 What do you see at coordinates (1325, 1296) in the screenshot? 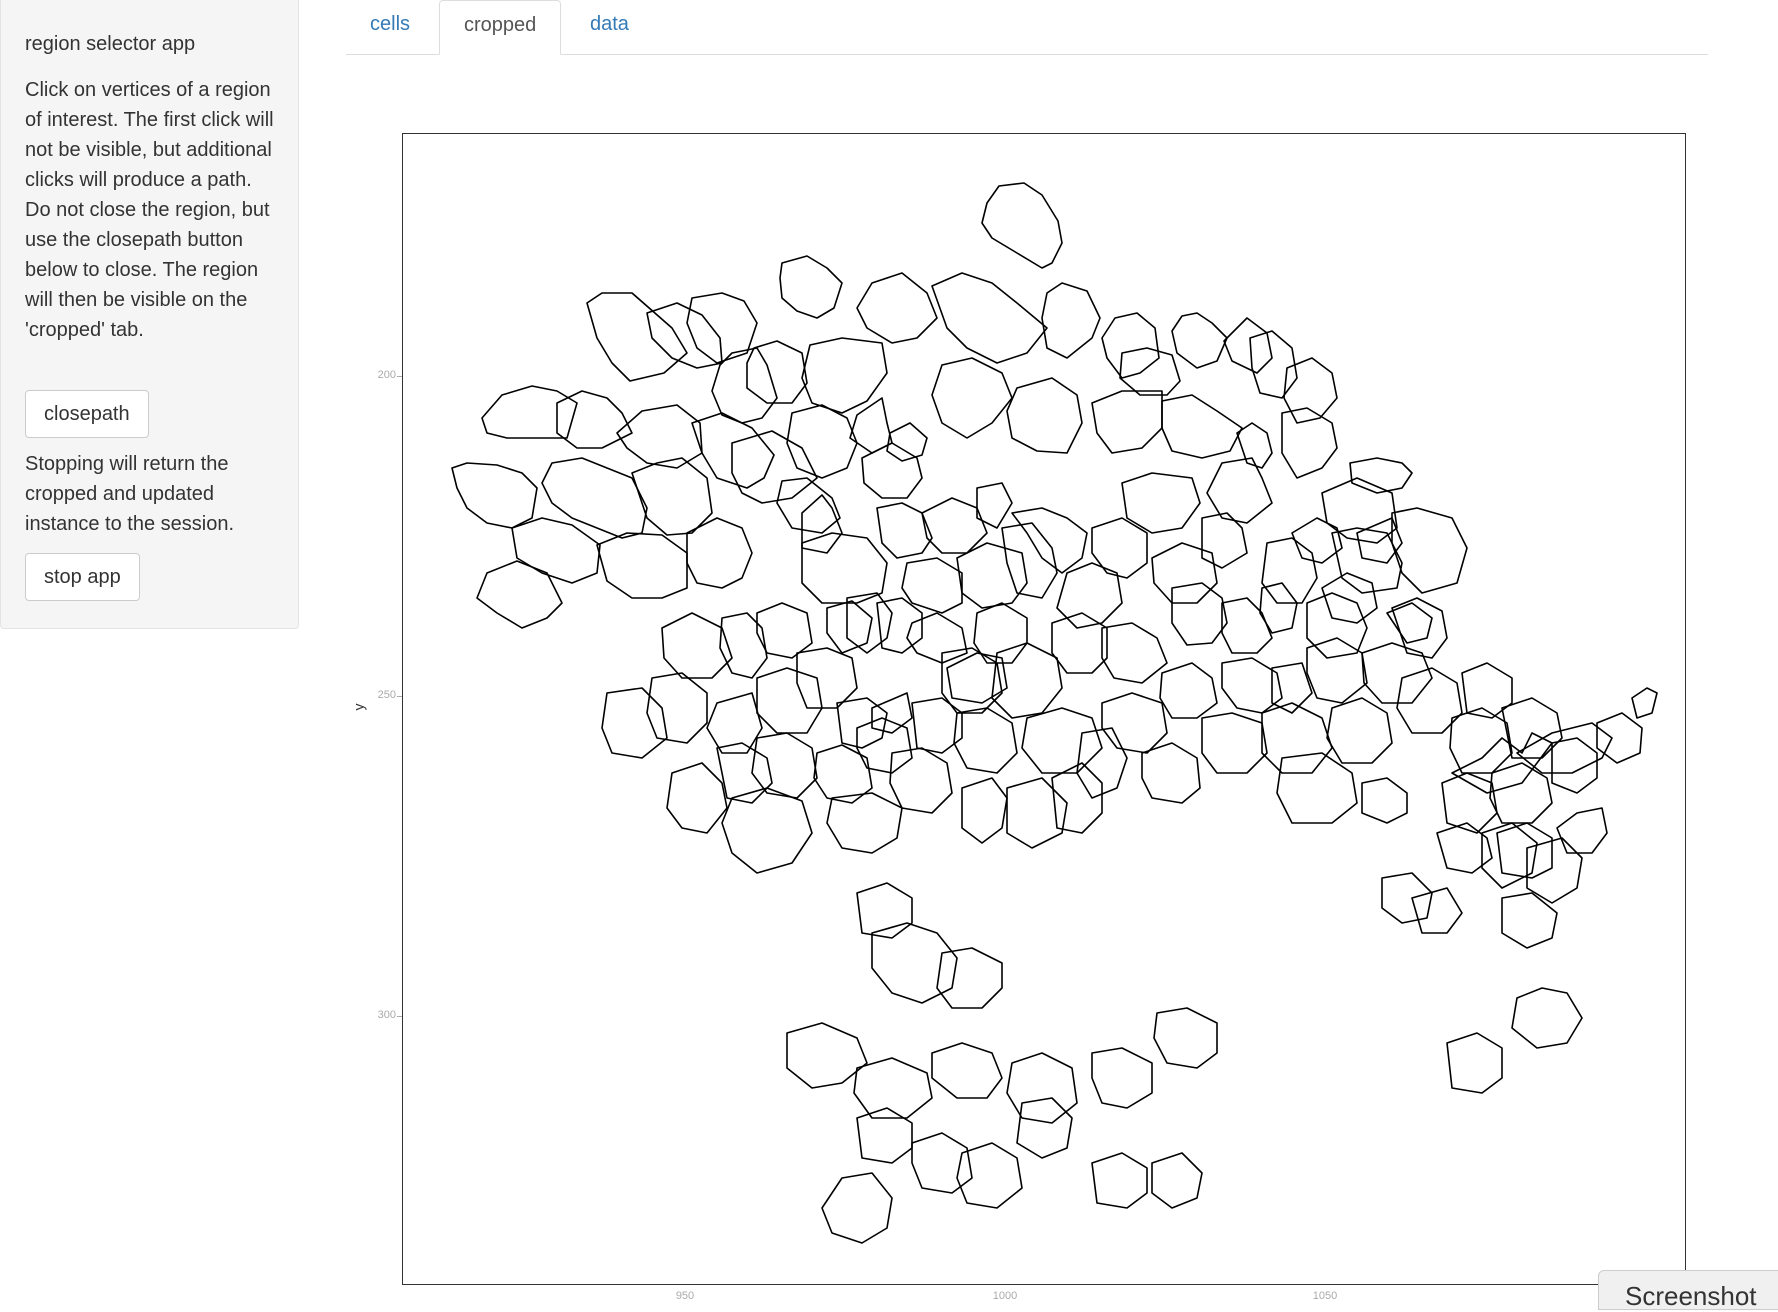
I see `x-tick-label: 1050` at bounding box center [1325, 1296].